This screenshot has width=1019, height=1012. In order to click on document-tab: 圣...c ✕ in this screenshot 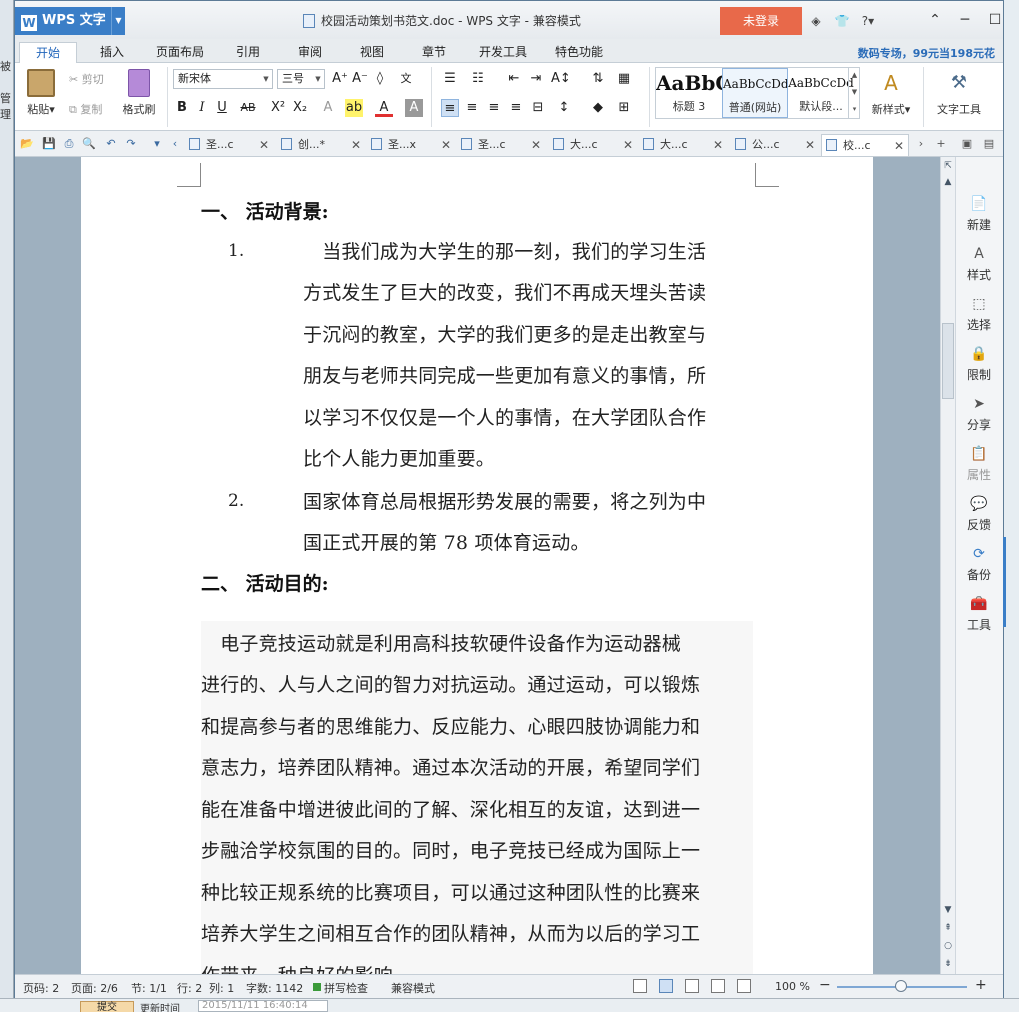, I will do `click(229, 145)`.